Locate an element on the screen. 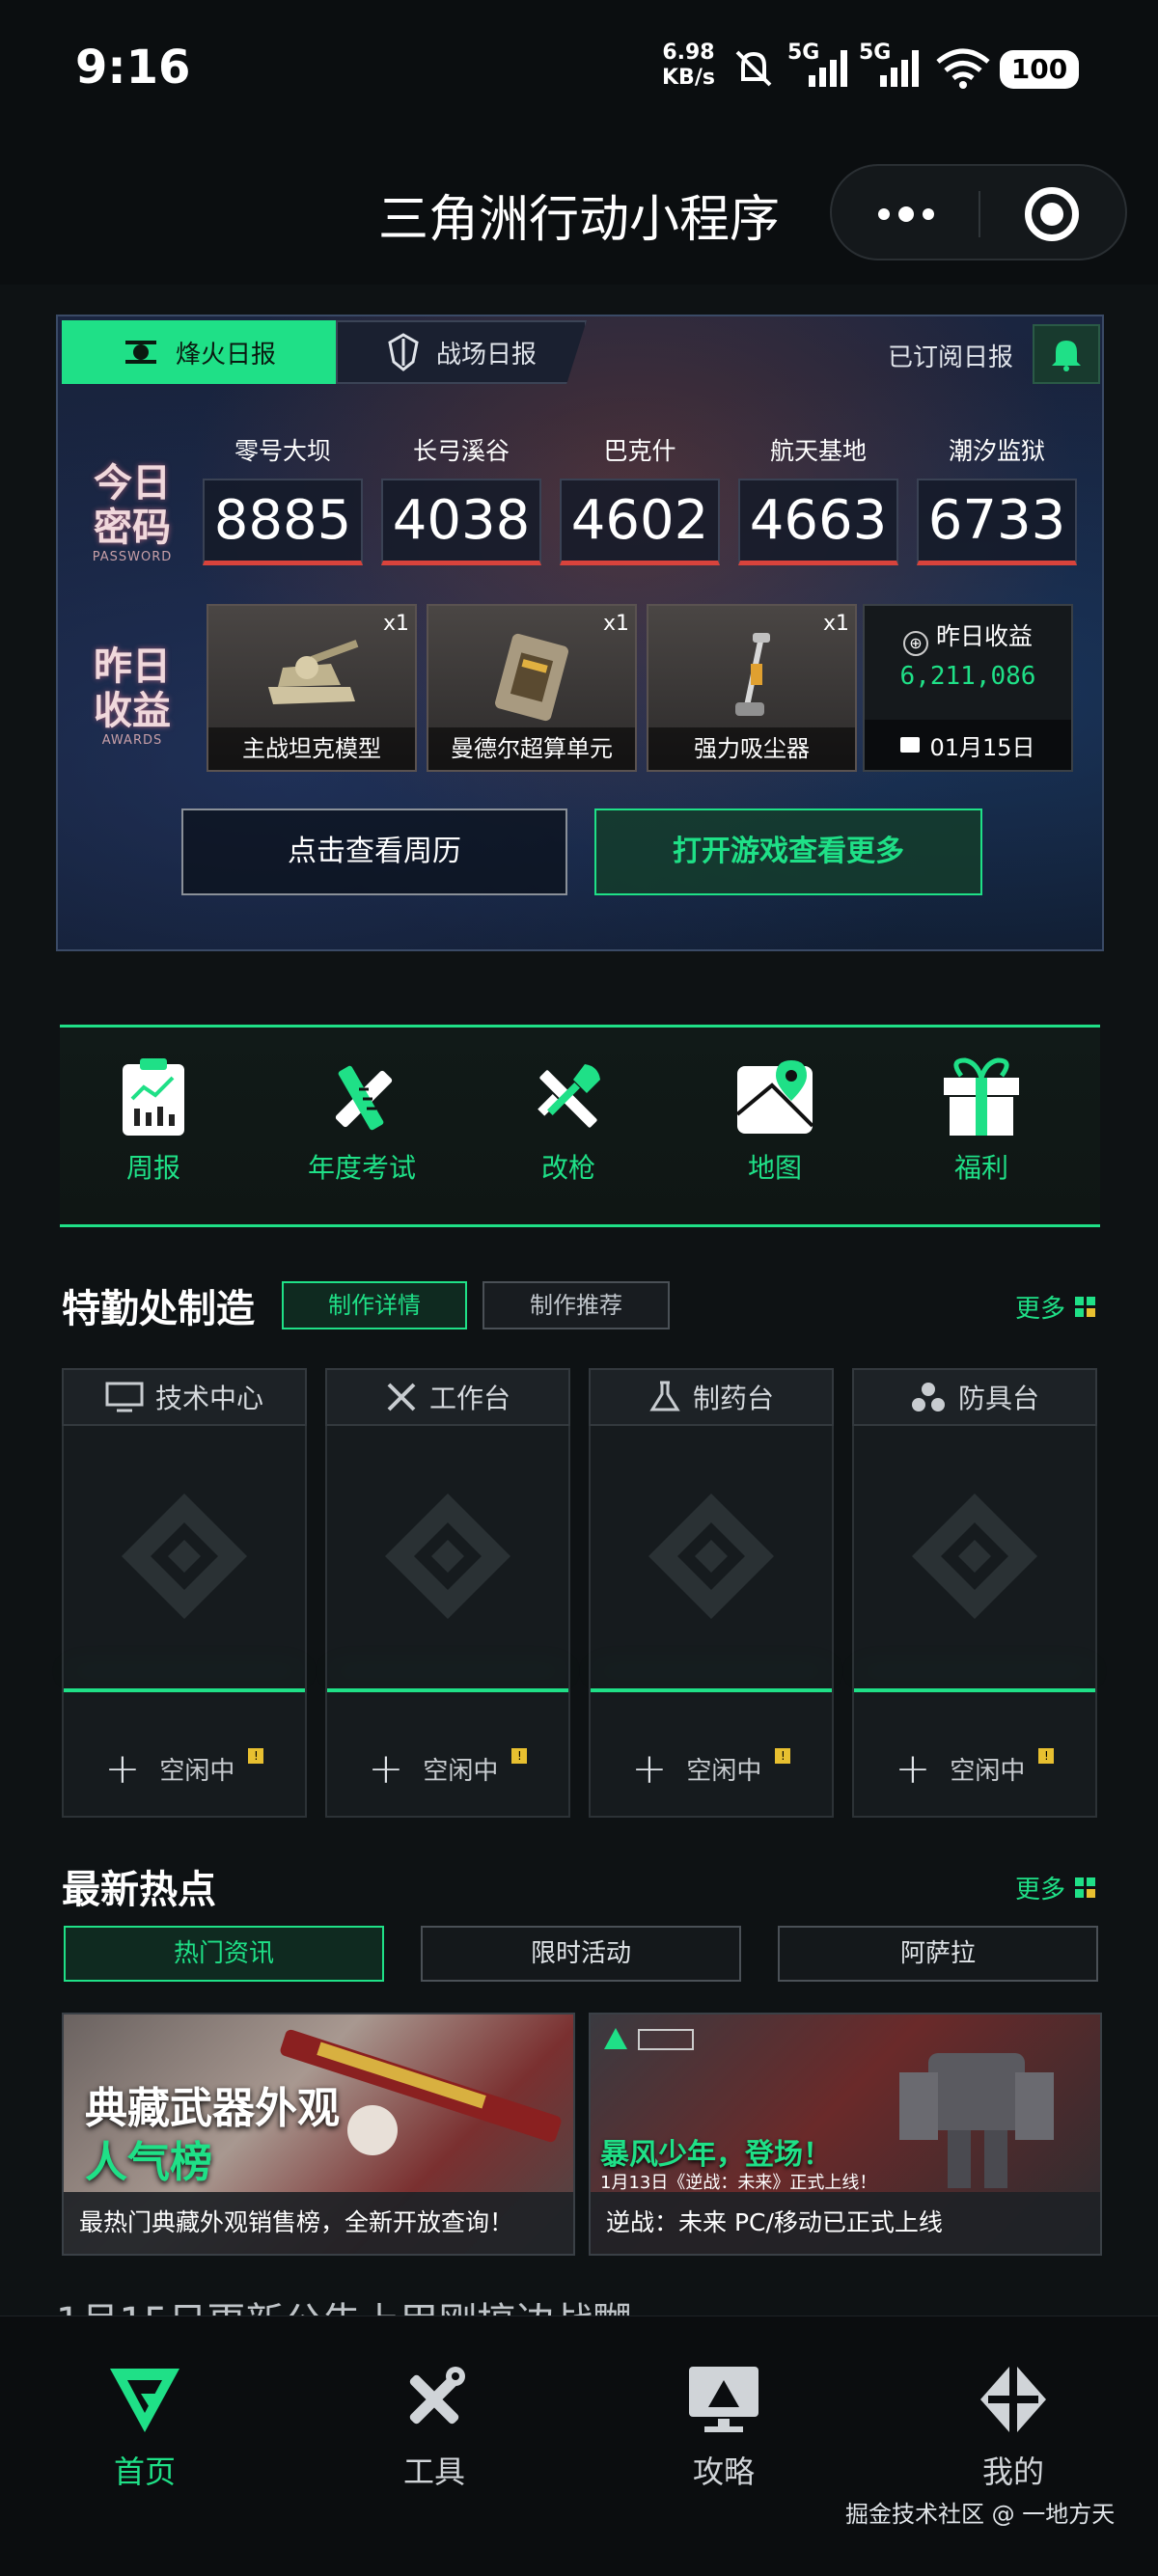 The width and height of the screenshot is (1158, 2576). title-bar: 三角洲行动小程序 is located at coordinates (579, 213).